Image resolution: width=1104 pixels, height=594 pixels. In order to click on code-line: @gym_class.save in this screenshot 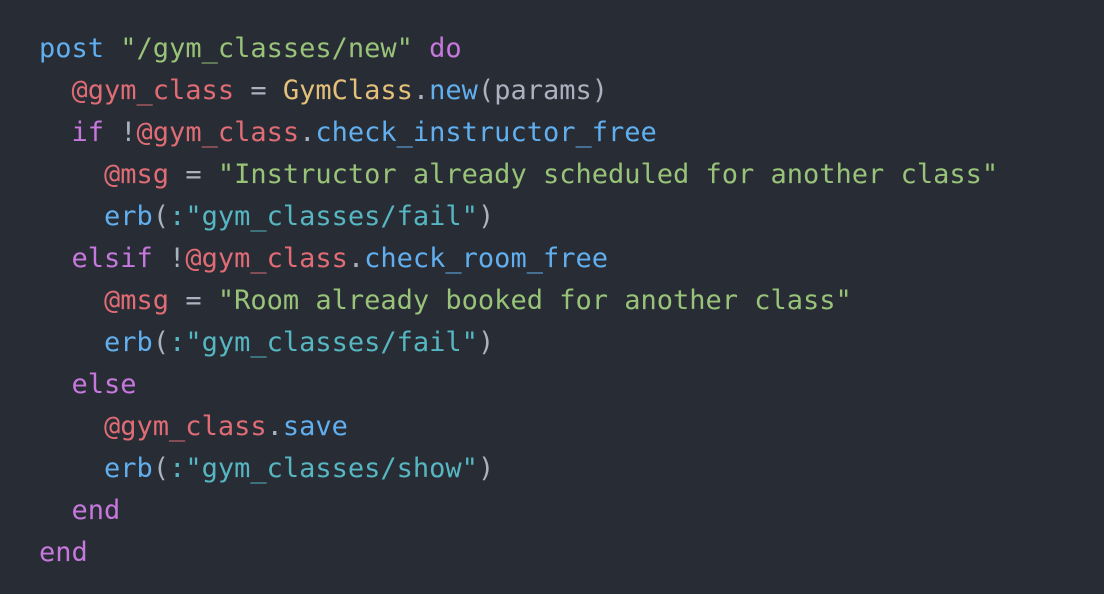, I will do `click(571, 427)`.